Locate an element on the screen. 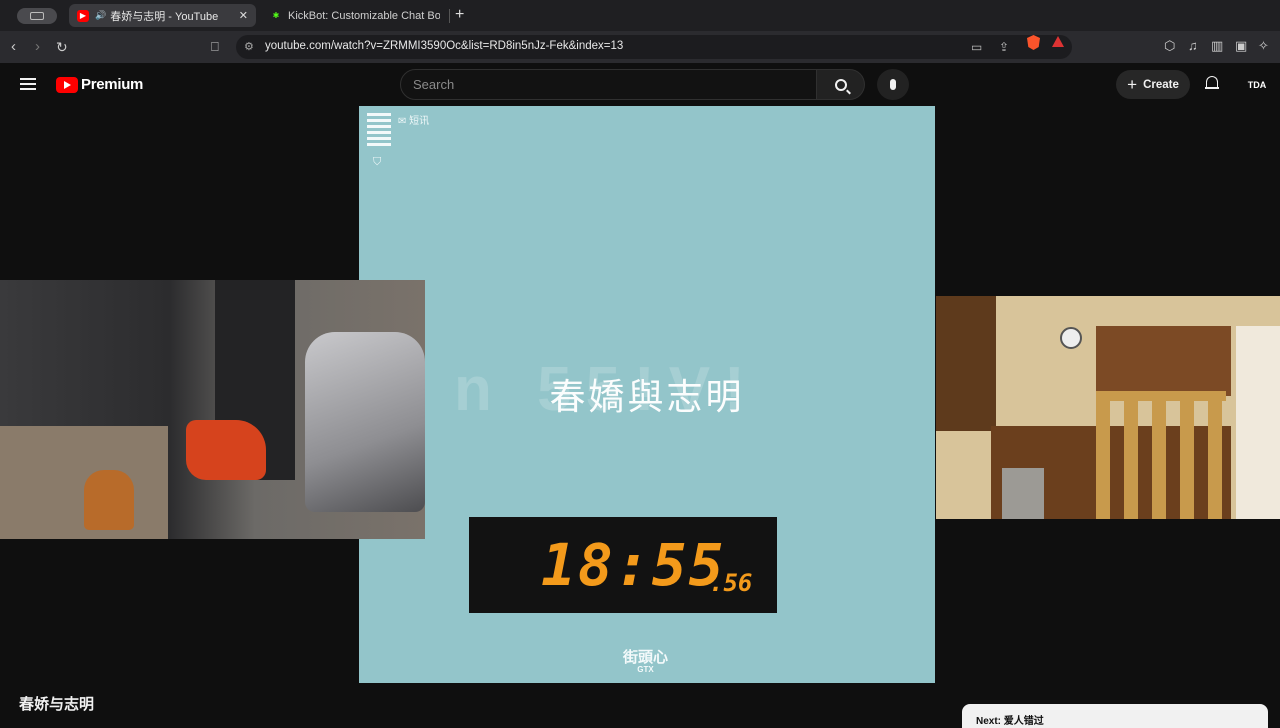 This screenshot has height=728, width=1280. search-bar is located at coordinates (632, 84).